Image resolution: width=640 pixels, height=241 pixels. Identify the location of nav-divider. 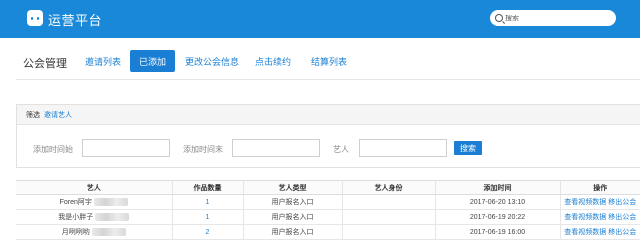
(328, 79).